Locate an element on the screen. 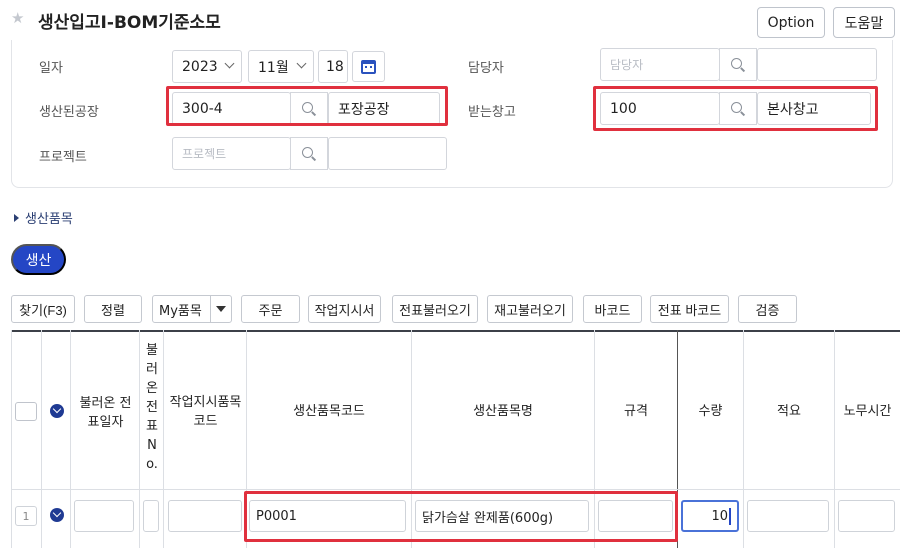 The image size is (900, 548). page-title: 생산입고I-BOM기준소모 is located at coordinates (129, 23).